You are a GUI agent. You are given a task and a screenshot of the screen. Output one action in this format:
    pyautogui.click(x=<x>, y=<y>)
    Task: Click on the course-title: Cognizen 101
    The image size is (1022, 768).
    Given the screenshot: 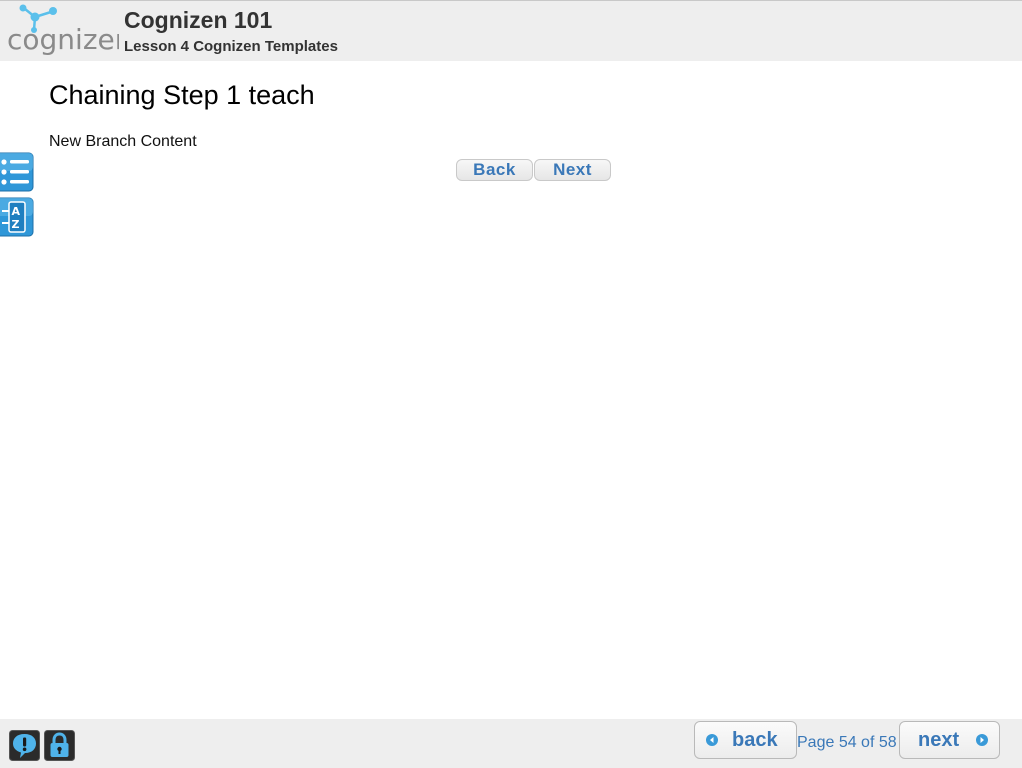 What is the action you would take?
    pyautogui.click(x=198, y=20)
    